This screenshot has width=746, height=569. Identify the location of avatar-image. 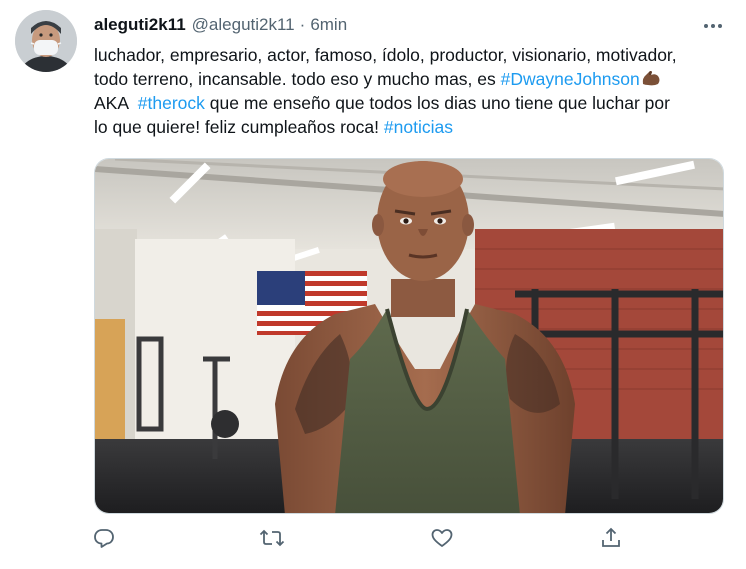
(46, 41).